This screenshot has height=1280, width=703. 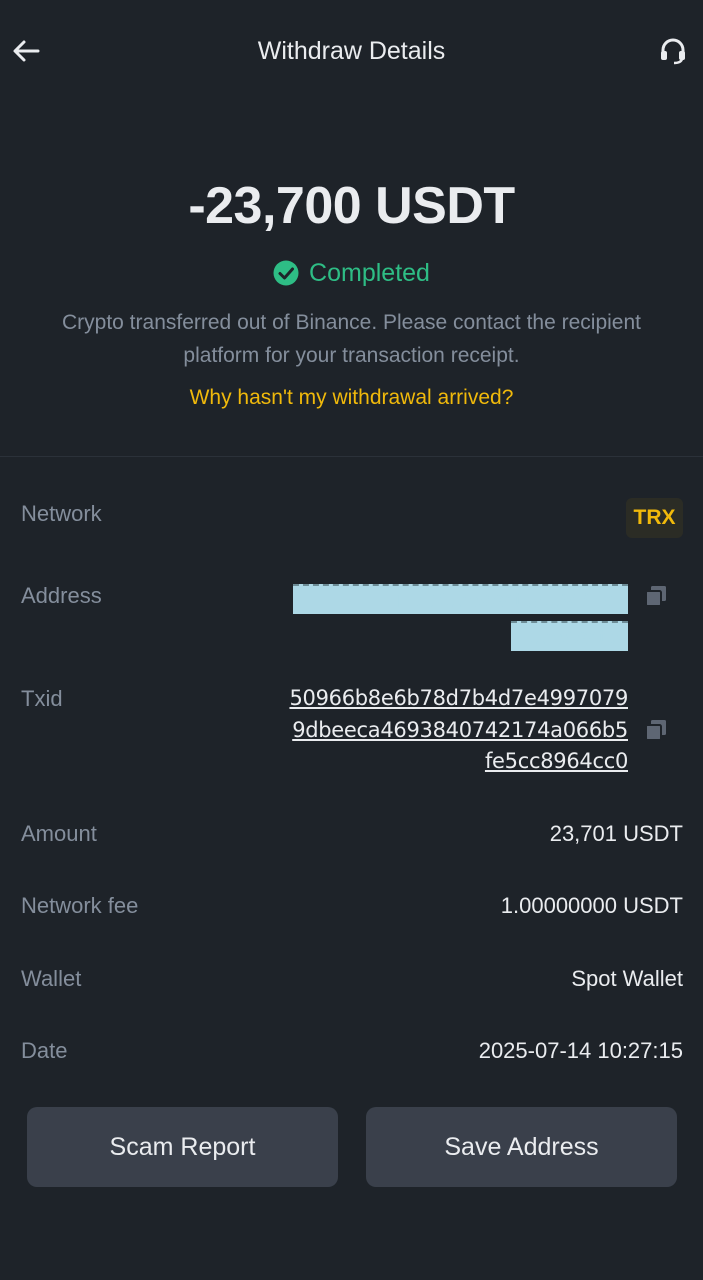 I want to click on header: Withdraw Details, so click(x=351, y=52).